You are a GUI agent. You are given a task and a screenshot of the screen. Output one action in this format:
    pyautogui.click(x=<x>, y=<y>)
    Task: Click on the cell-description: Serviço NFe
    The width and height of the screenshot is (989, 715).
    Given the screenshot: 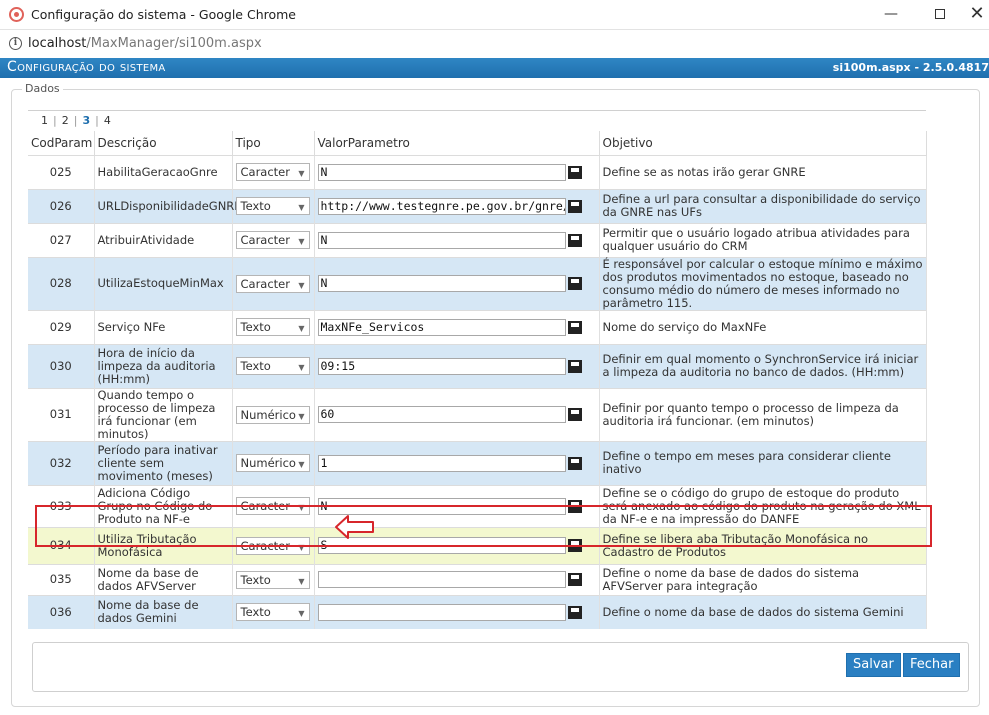 What is the action you would take?
    pyautogui.click(x=163, y=326)
    